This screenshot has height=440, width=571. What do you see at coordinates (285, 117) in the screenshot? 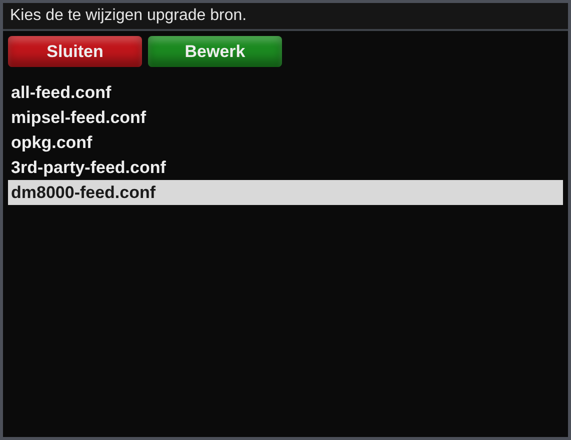
I see `list-item: mipsel-feed.conf` at bounding box center [285, 117].